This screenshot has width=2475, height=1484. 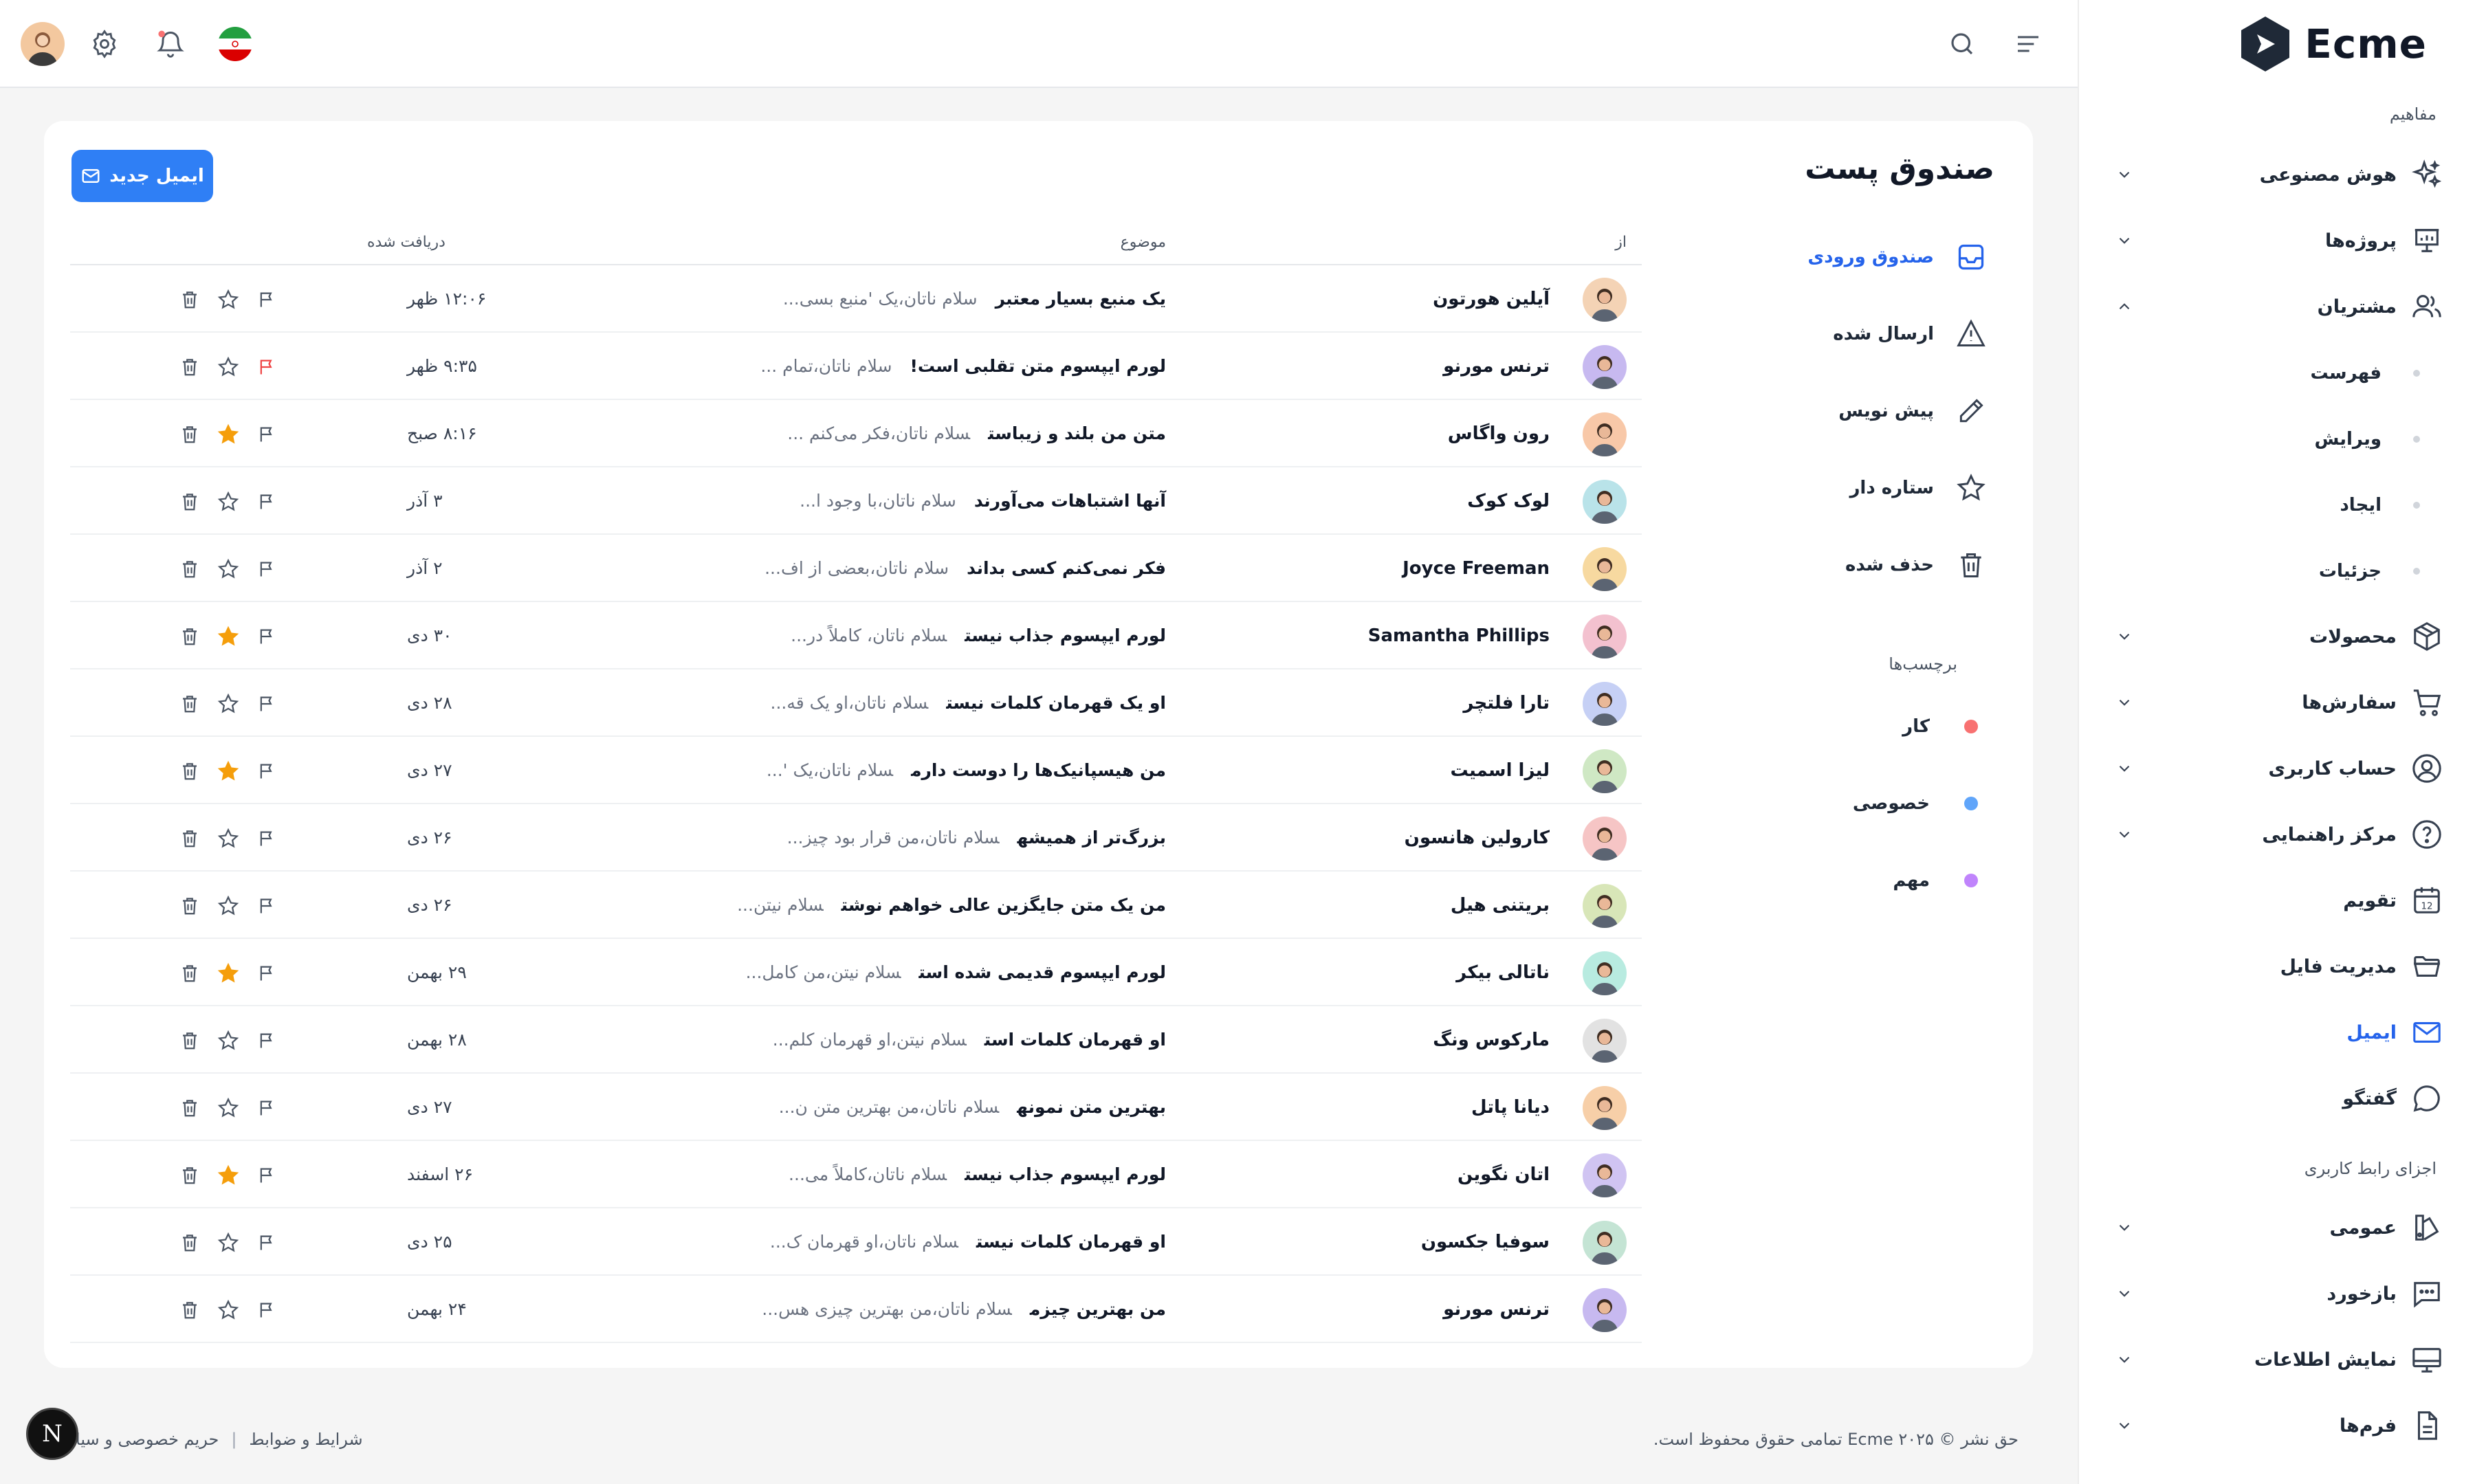 What do you see at coordinates (2276, 1360) in the screenshot?
I see `sidebar-item-data-display: نمایش اطلاعات` at bounding box center [2276, 1360].